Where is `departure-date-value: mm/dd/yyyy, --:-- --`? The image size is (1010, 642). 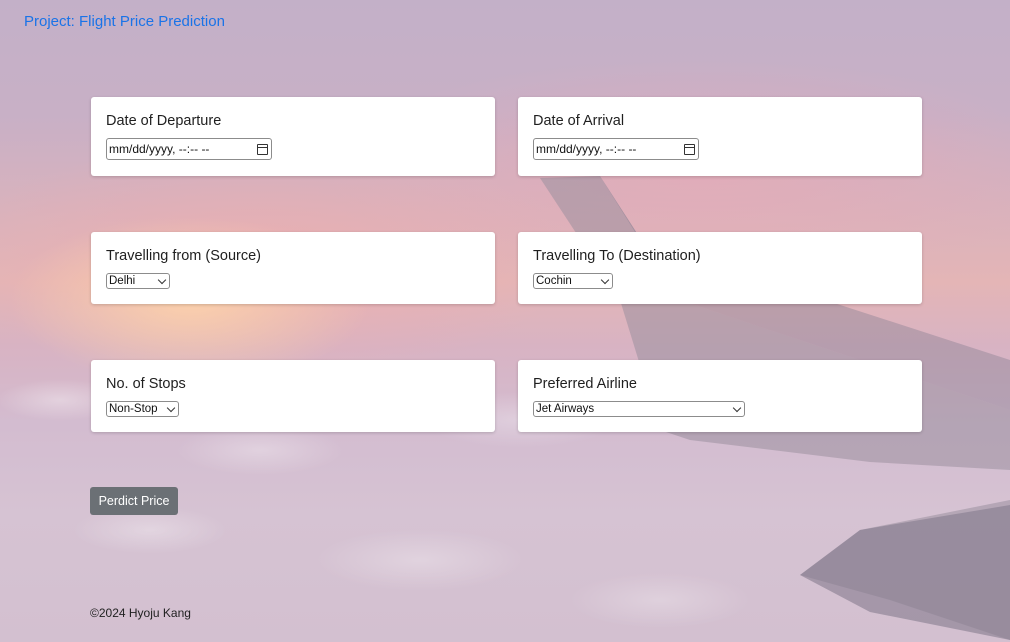
departure-date-value: mm/dd/yyyy, --:-- -- is located at coordinates (159, 149).